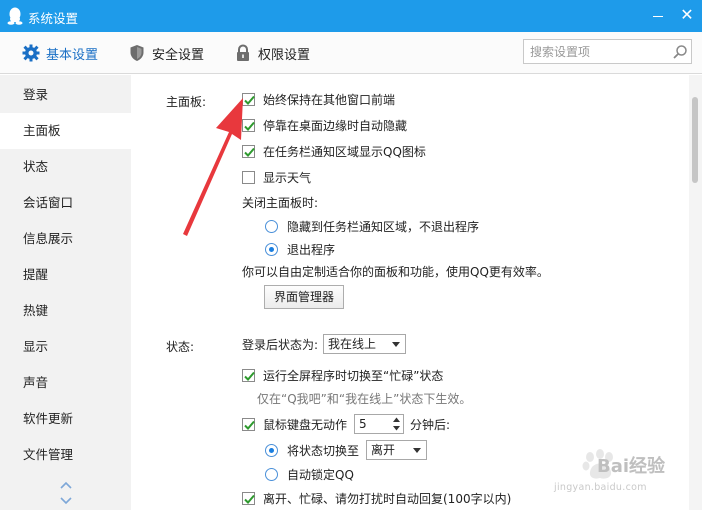  Describe the element at coordinates (658, 16) in the screenshot. I see `minimize-button` at that location.